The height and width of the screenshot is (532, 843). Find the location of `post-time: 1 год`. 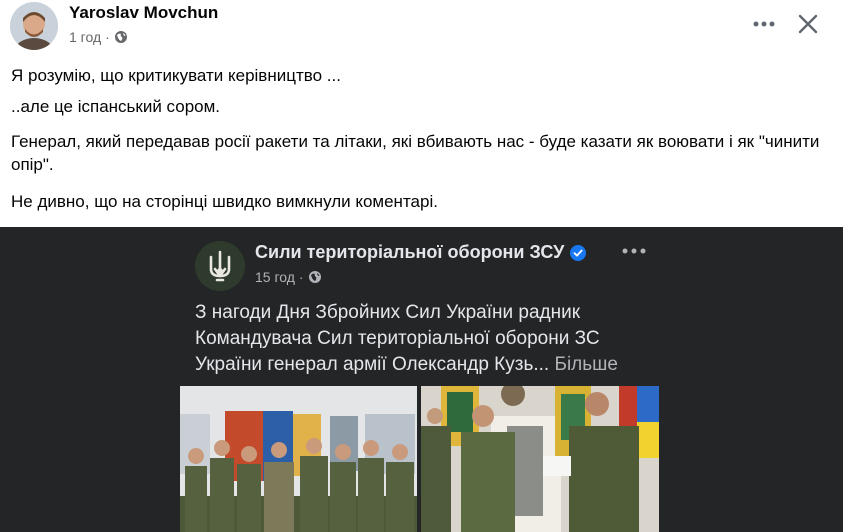

post-time: 1 год is located at coordinates (85, 37).